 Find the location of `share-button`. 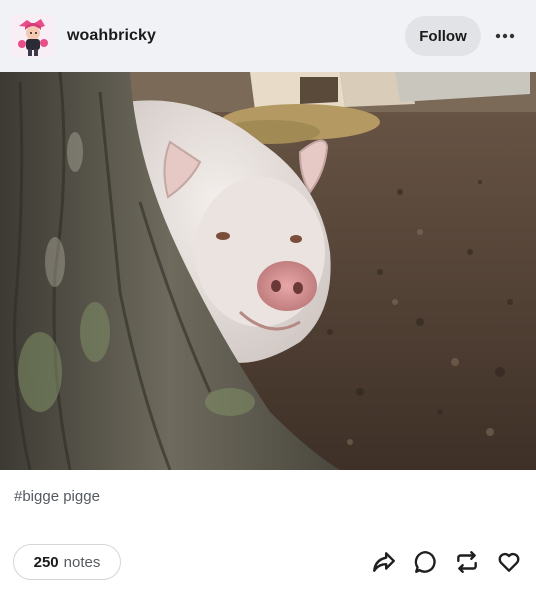

share-button is located at coordinates (384, 562).